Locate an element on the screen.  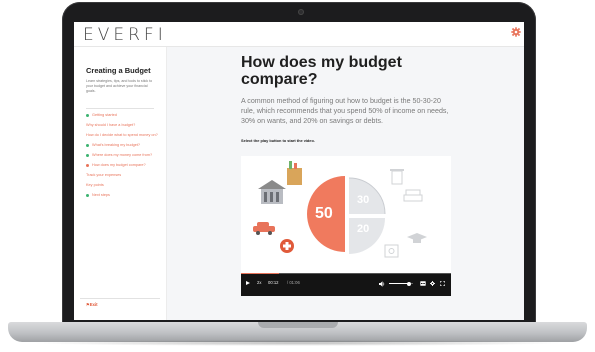
nav-item-decide-spending: How do I decide what to spend money on? is located at coordinates (124, 135).